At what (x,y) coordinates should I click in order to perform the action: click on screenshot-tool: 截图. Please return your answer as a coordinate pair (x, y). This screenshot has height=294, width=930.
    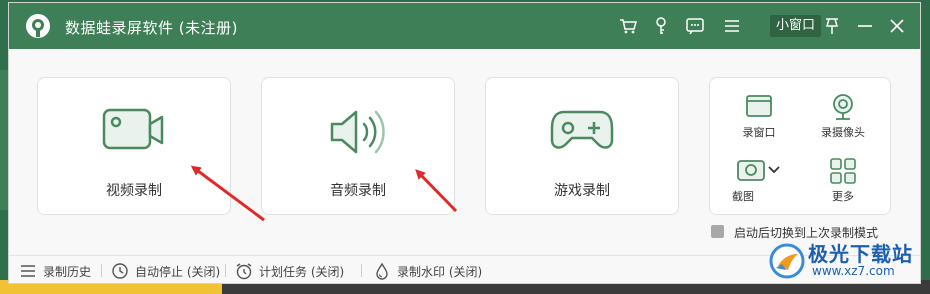
    Looking at the image, I should click on (759, 180).